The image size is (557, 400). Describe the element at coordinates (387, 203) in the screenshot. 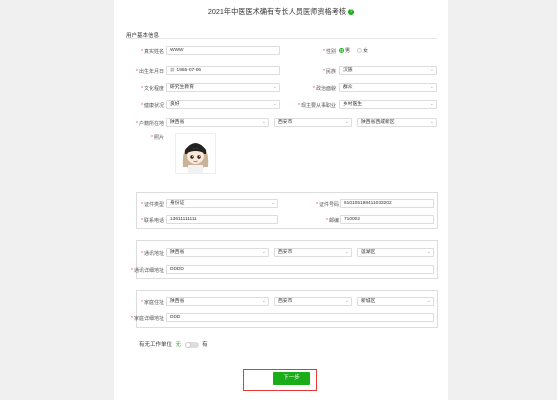

I see `idno-input: 610105198411033202` at that location.